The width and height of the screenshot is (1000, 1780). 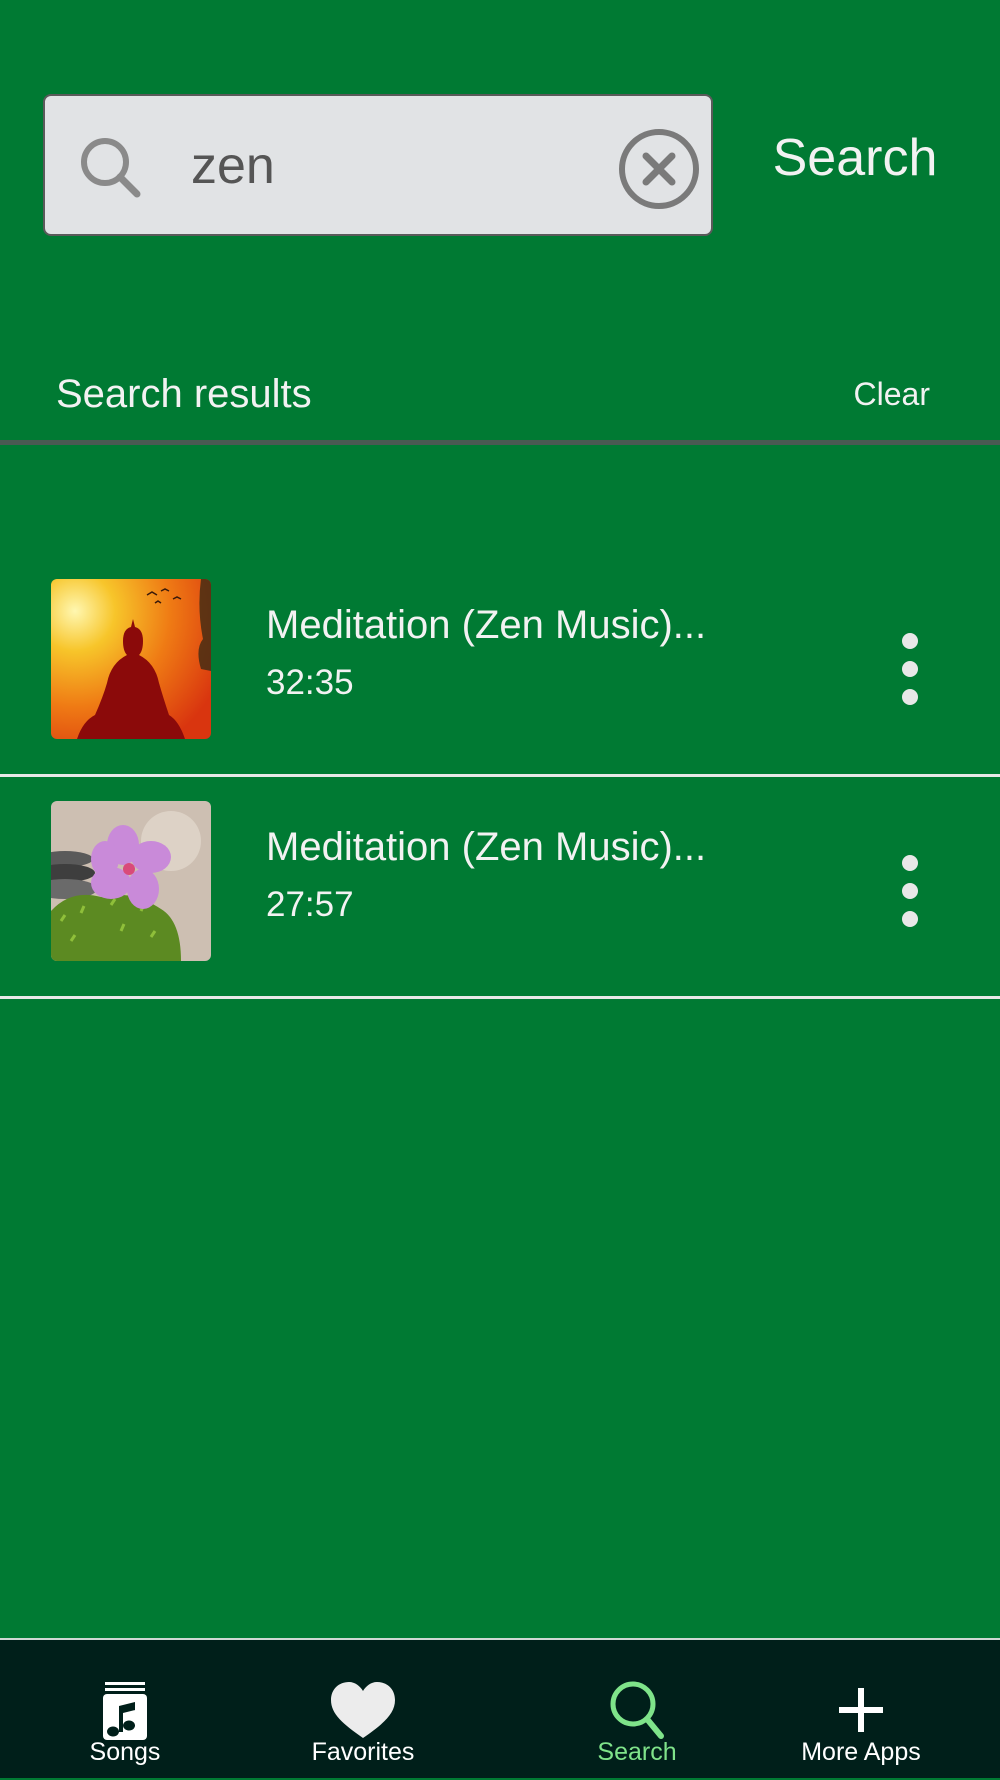 What do you see at coordinates (500, 1708) in the screenshot?
I see `bottom-tab-bar: Songs Favorites Search More Apps` at bounding box center [500, 1708].